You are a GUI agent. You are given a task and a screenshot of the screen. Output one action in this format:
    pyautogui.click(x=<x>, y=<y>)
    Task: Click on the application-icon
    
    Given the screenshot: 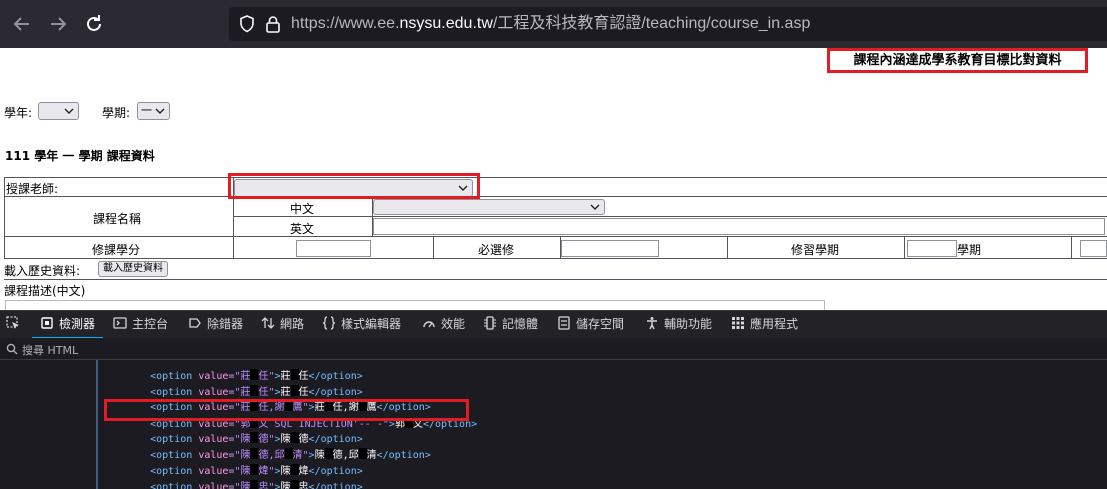 What is the action you would take?
    pyautogui.click(x=738, y=323)
    